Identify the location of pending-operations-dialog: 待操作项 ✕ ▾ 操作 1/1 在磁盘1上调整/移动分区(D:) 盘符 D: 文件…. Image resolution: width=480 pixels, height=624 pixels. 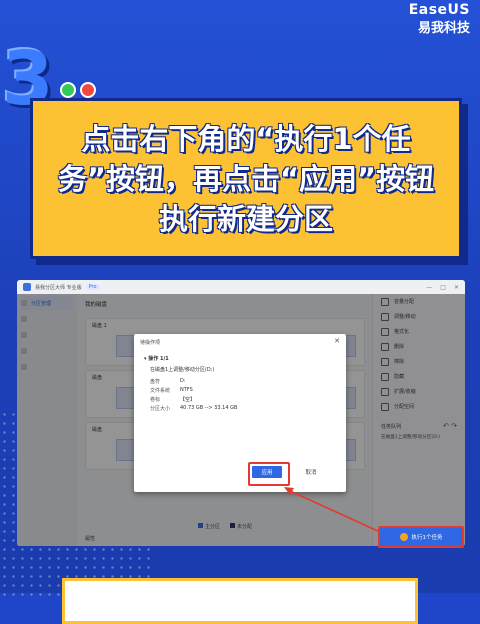
(240, 413).